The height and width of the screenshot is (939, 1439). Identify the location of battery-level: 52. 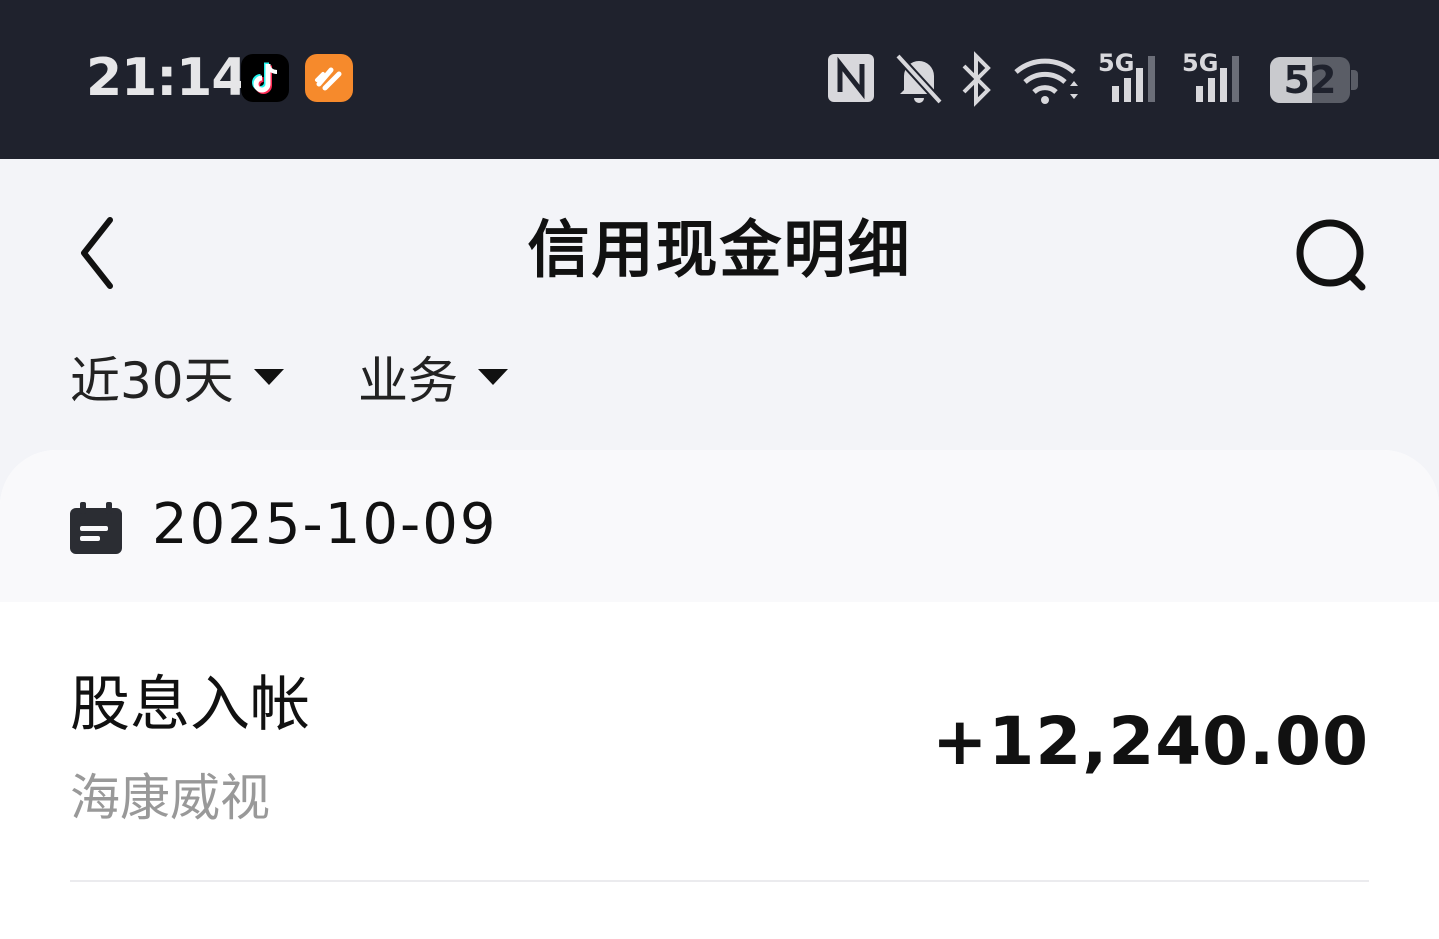
(1310, 80).